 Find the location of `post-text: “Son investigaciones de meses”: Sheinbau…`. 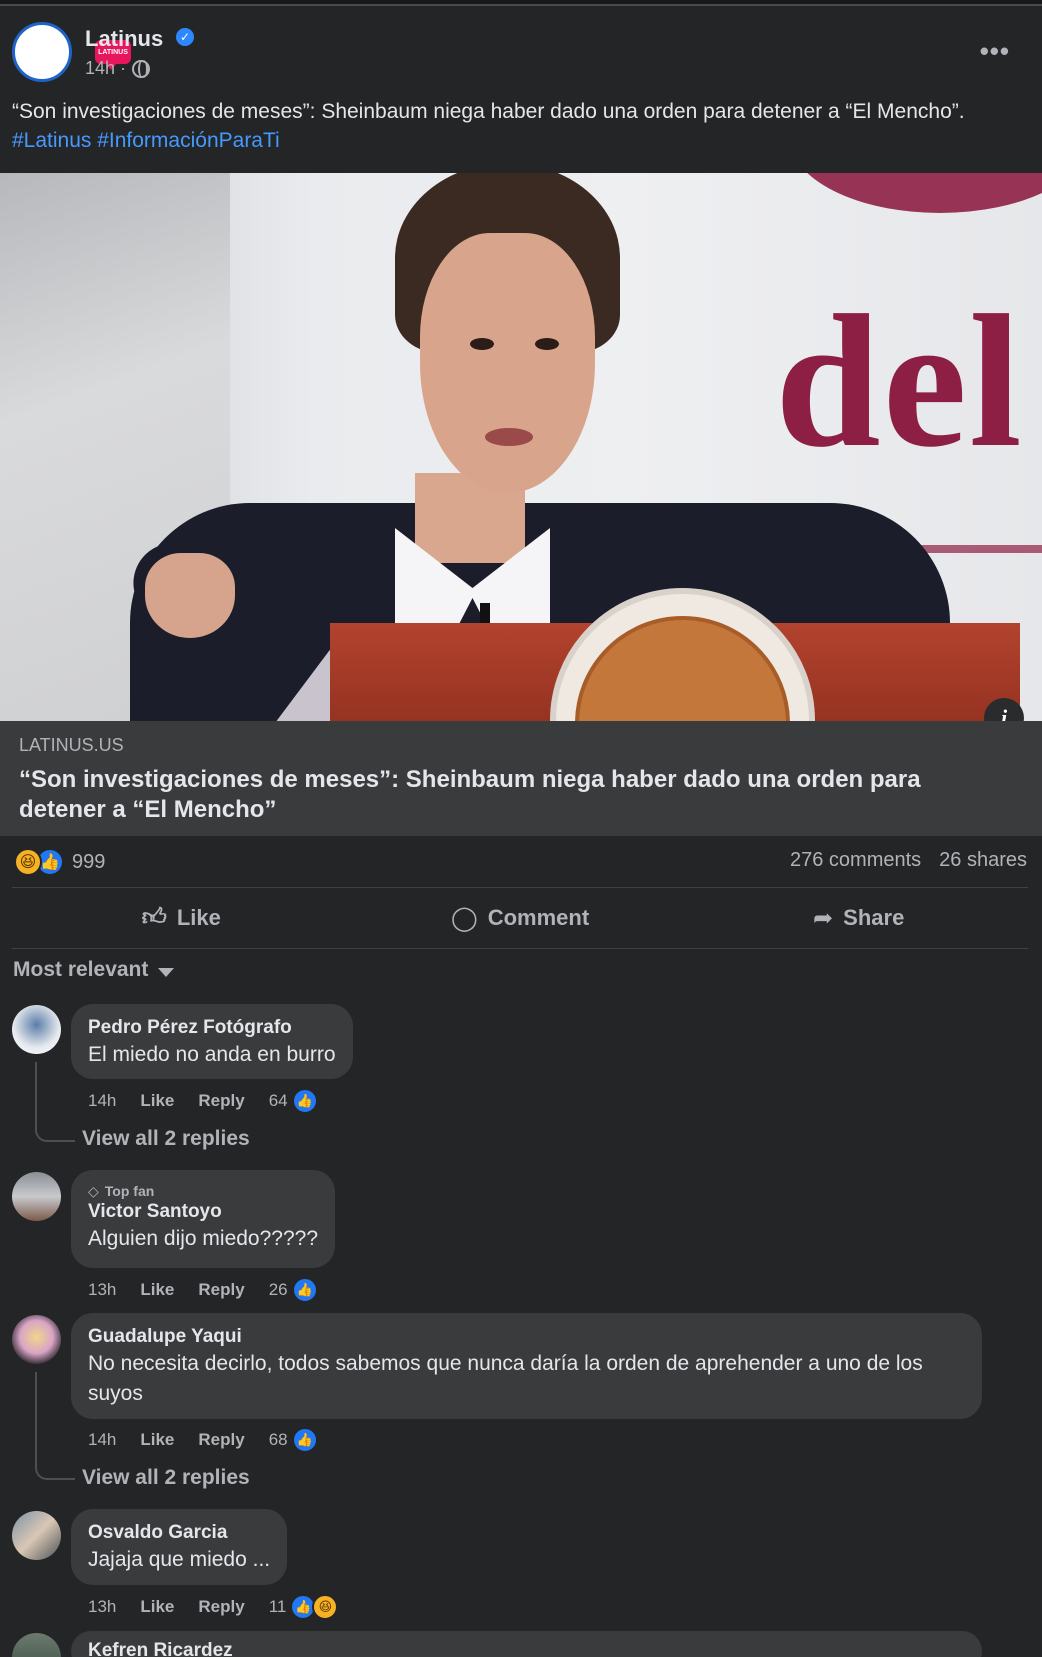

post-text: “Son investigaciones de meses”: Sheinbau… is located at coordinates (522, 126).